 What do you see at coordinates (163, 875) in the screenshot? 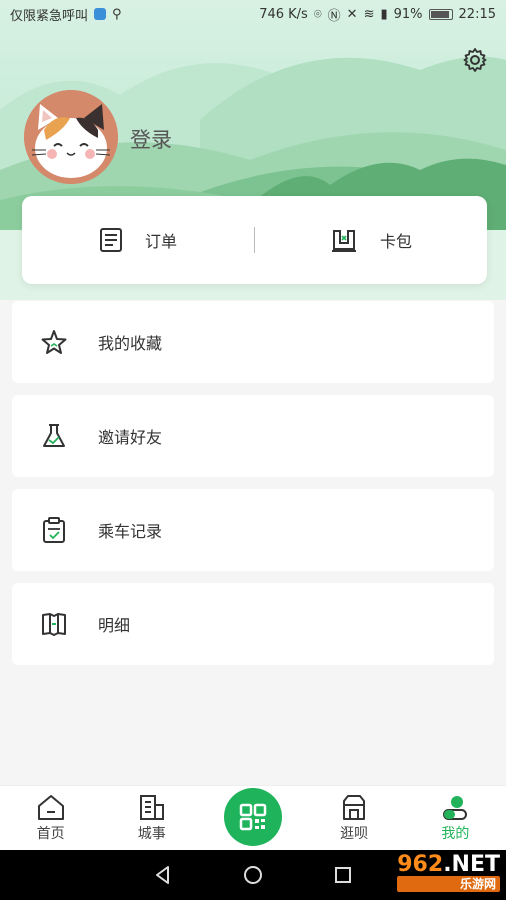
I see `back-icon` at bounding box center [163, 875].